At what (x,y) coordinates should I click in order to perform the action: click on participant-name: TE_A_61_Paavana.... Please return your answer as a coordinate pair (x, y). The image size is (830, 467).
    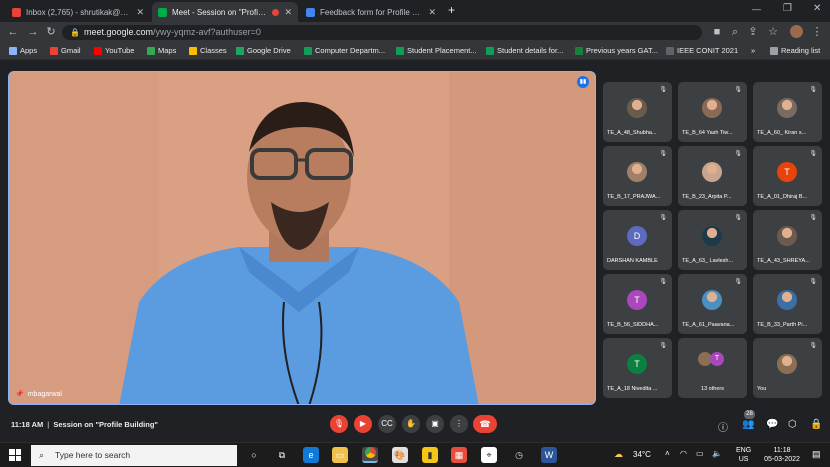
    Looking at the image, I should click on (708, 325).